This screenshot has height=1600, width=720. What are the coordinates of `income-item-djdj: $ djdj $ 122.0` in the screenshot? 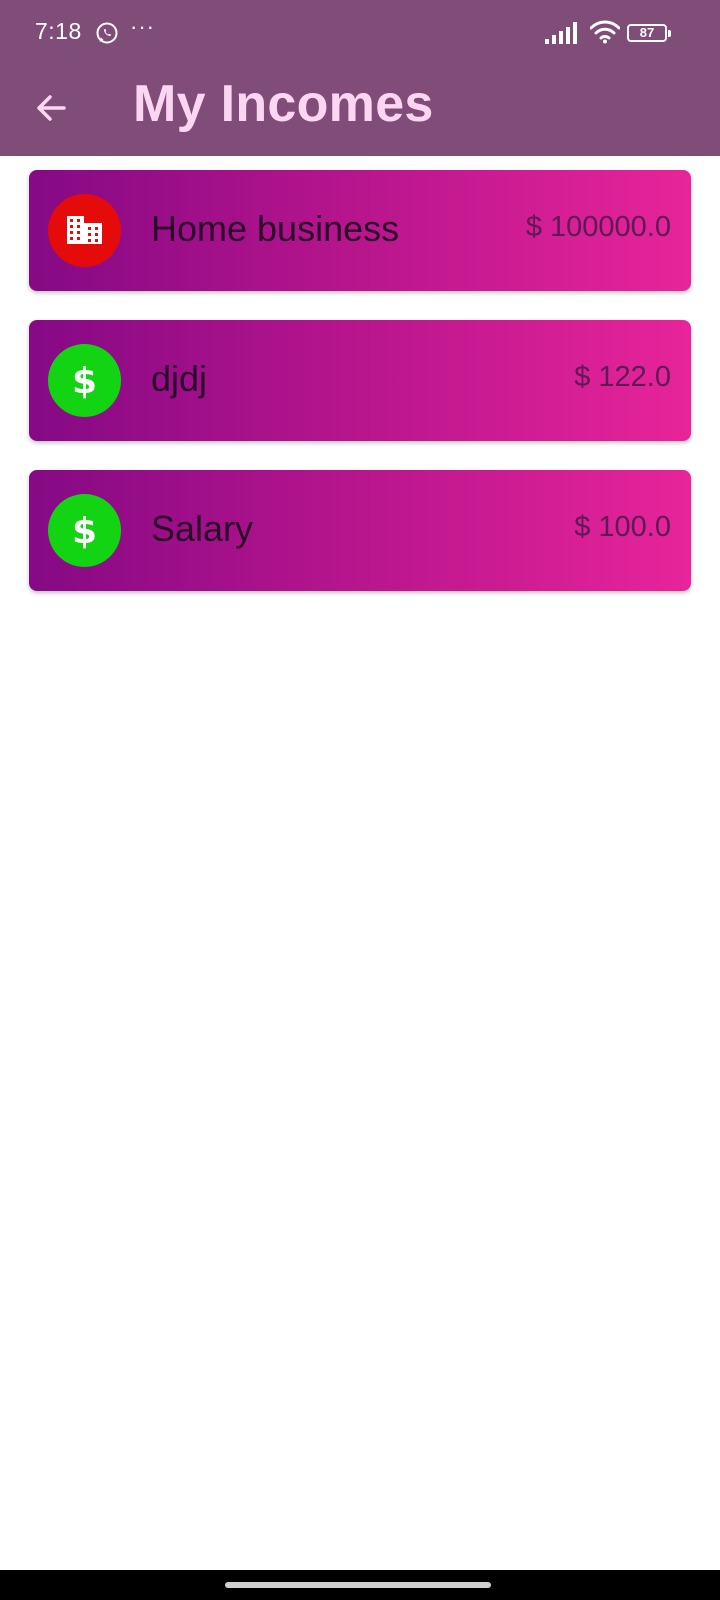 It's located at (360, 380).